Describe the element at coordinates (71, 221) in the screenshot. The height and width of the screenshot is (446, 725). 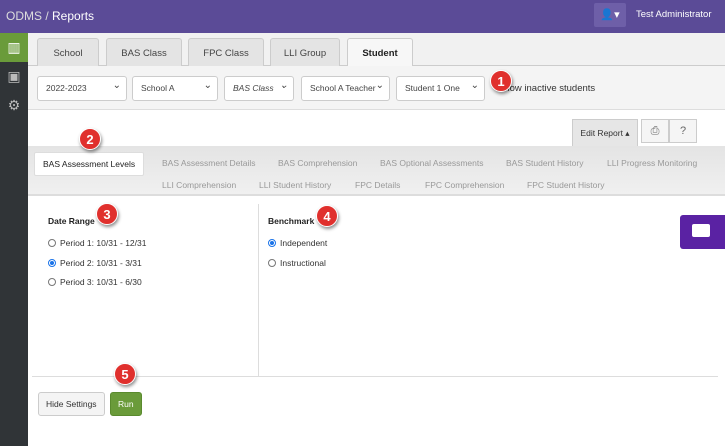
I see `date-range-label: Date Range` at that location.